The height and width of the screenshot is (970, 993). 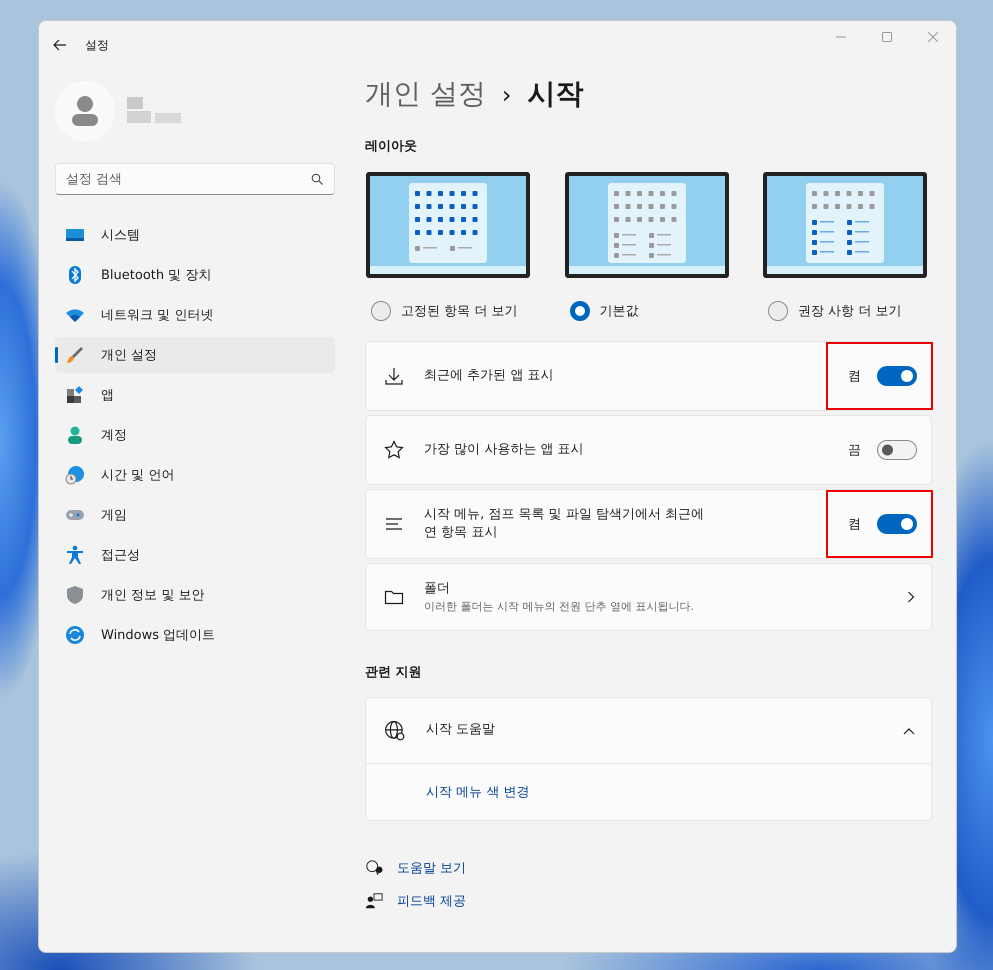 I want to click on help-chat-icon, so click(x=374, y=867).